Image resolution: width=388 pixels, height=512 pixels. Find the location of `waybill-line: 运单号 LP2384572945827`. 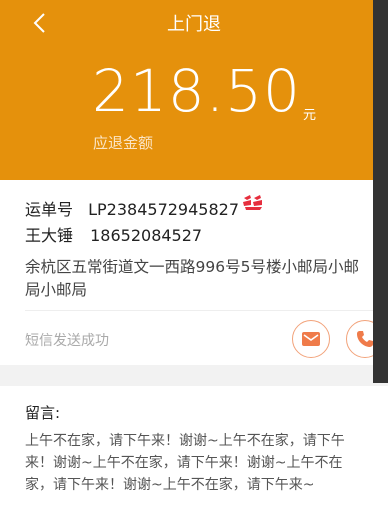

waybill-line: 运单号 LP2384572945827 is located at coordinates (132, 208).